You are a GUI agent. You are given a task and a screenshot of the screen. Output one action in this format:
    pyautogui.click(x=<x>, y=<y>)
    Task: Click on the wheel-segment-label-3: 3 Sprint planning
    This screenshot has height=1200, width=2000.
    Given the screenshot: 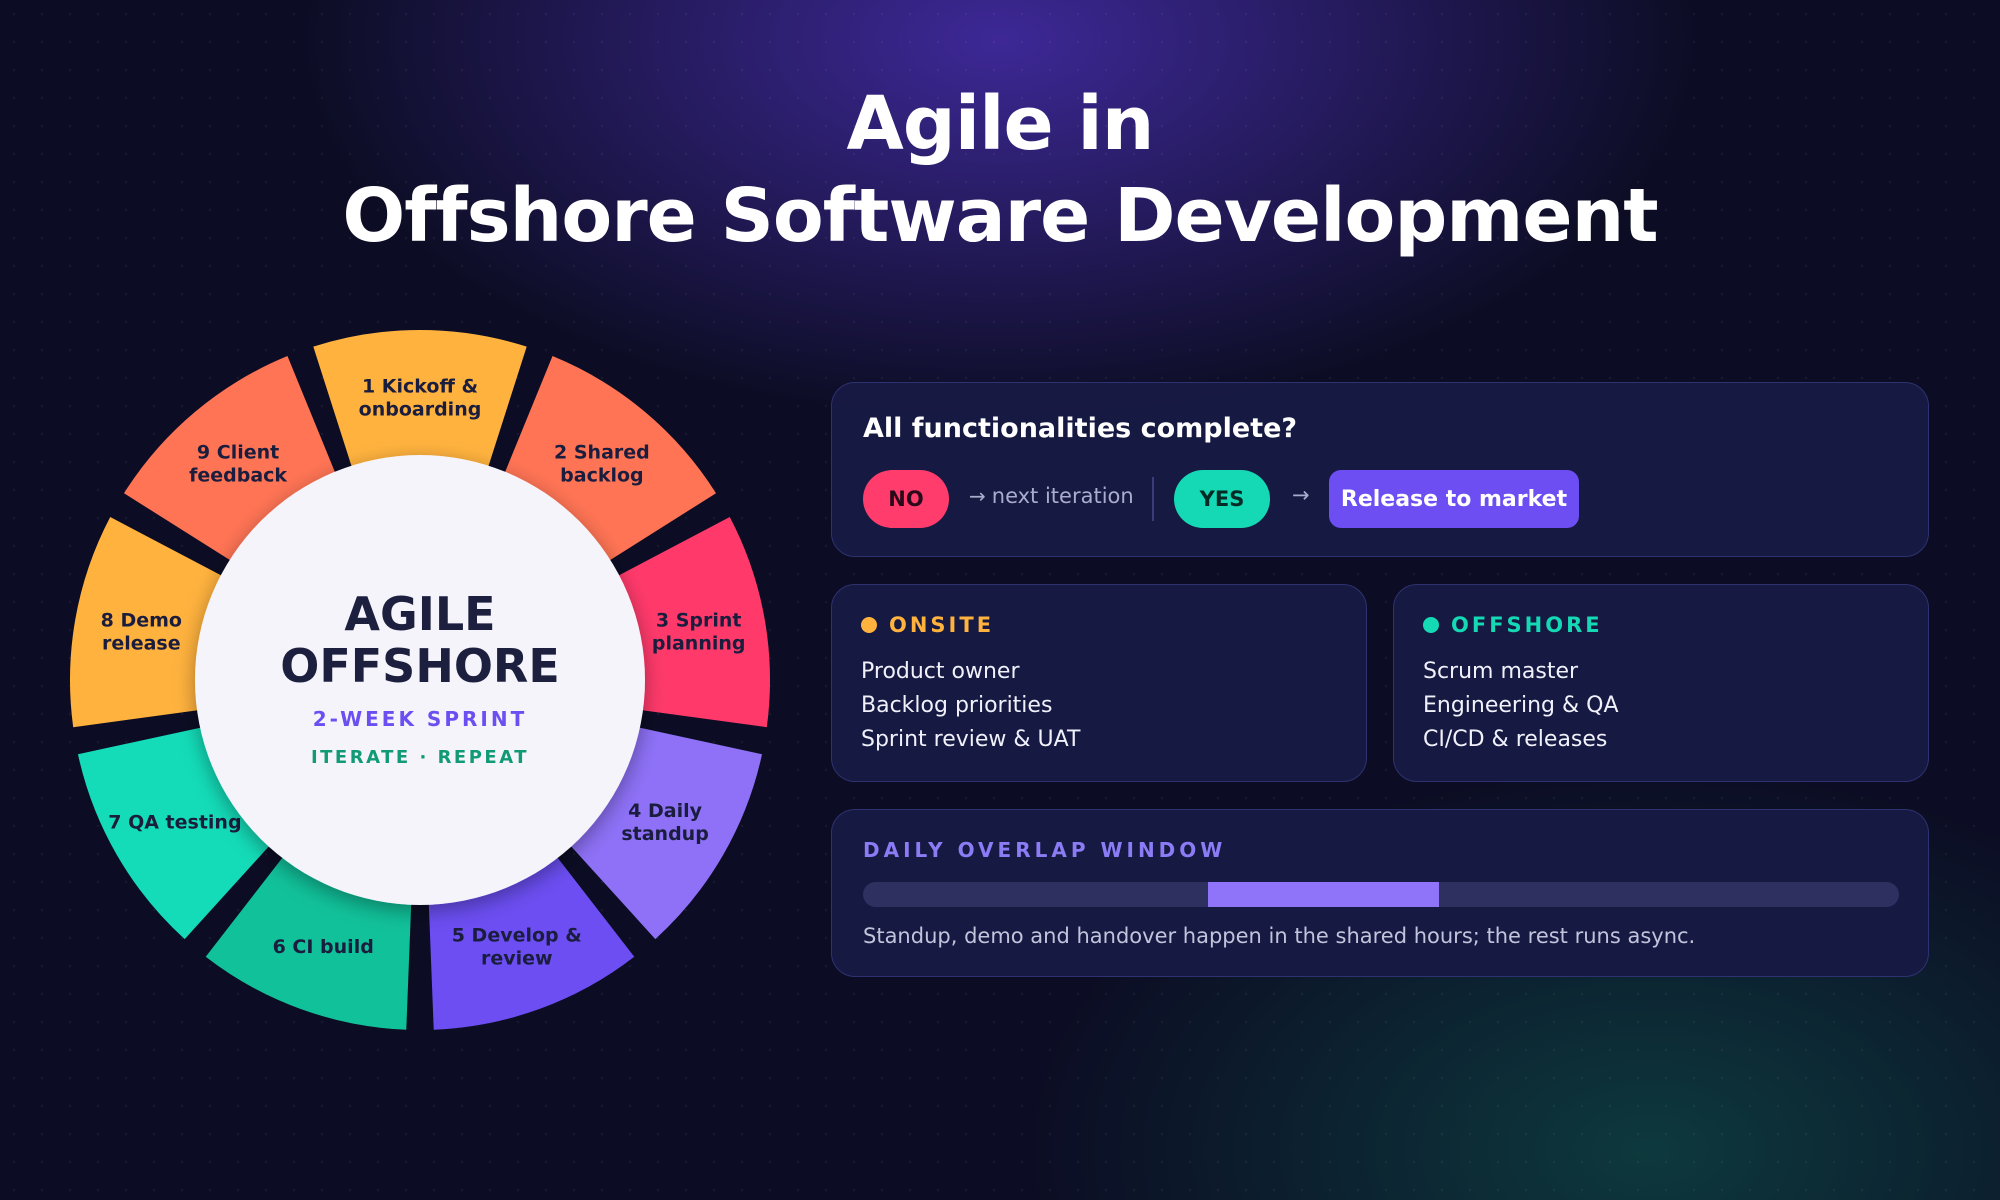 What is the action you would take?
    pyautogui.click(x=699, y=631)
    